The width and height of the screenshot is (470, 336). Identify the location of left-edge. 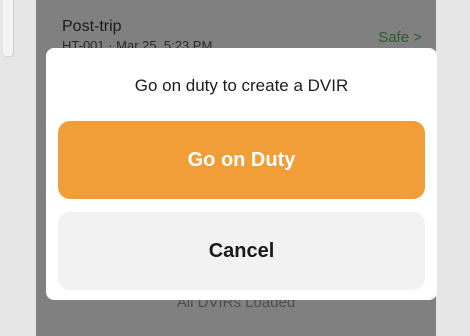
(18, 168).